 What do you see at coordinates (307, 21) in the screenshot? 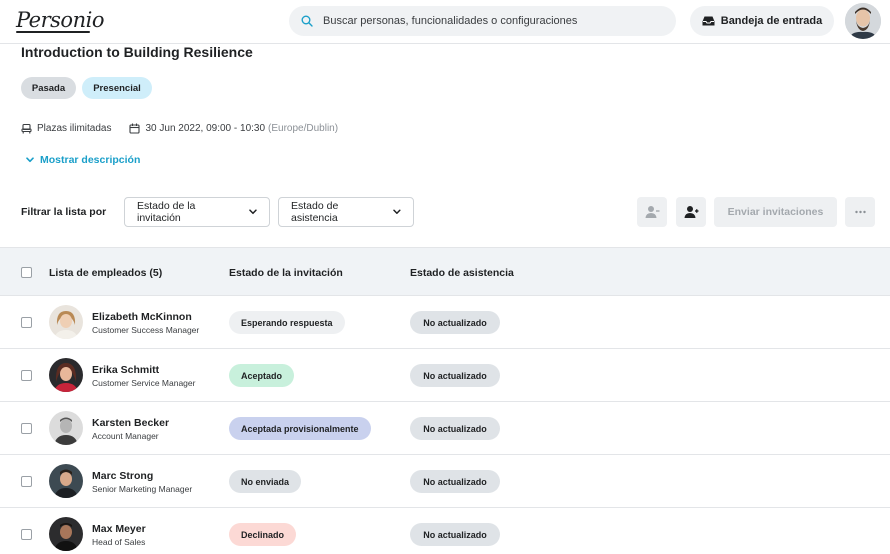
I see `search-icon` at bounding box center [307, 21].